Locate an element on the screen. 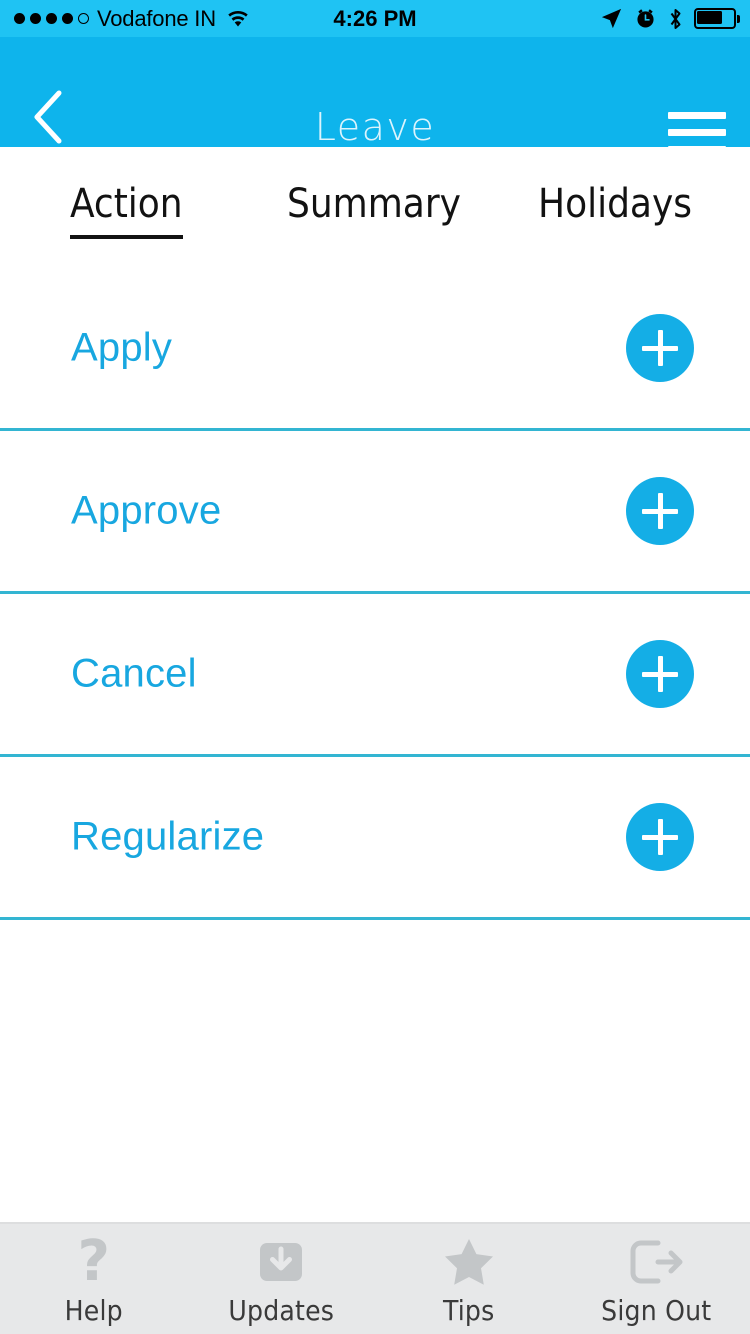 The height and width of the screenshot is (1334, 750). tab-strip: Action Summary Holidays is located at coordinates (375, 207).